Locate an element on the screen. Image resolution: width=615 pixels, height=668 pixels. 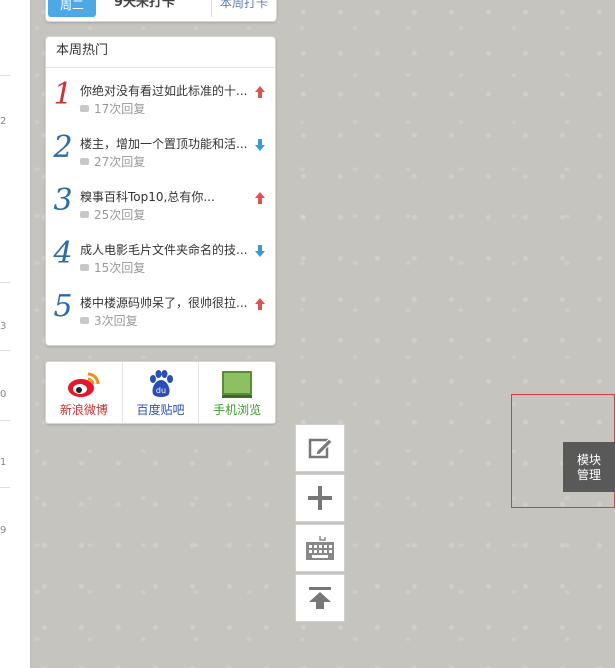
share-label: 新浪微博 is located at coordinates (83, 410).